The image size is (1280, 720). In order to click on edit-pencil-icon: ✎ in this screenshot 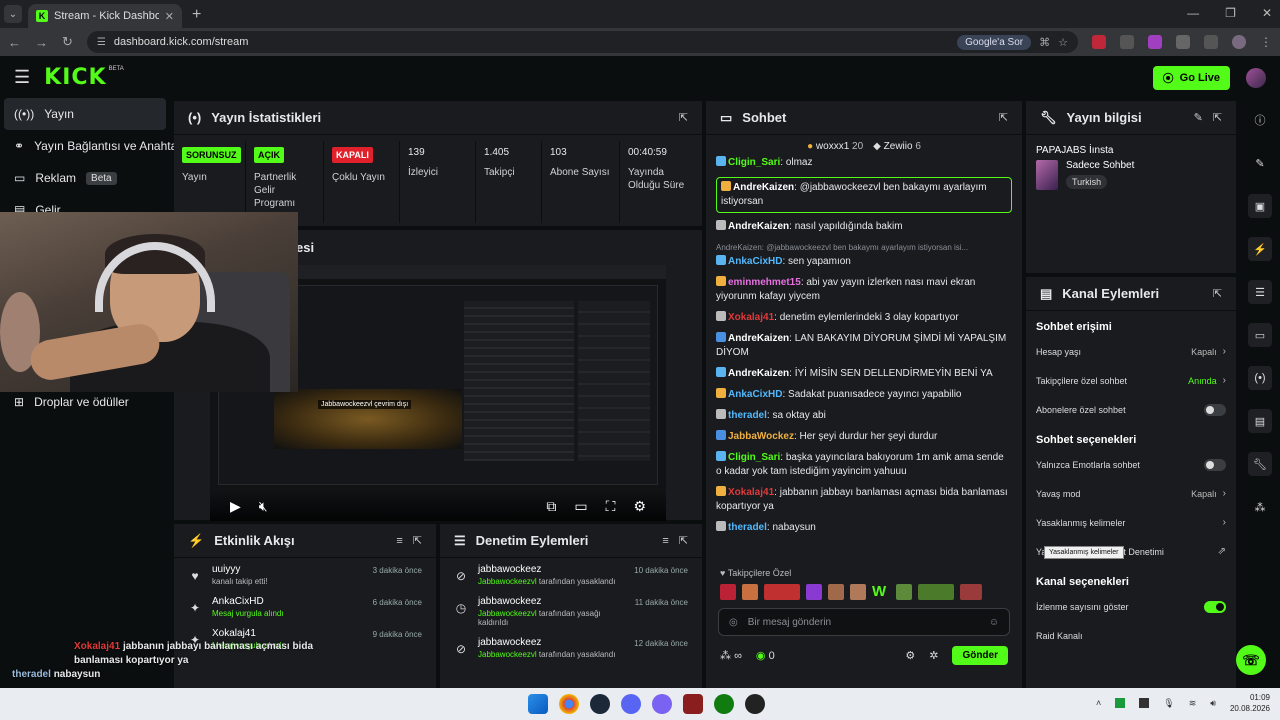, I will do `click(1260, 163)`.